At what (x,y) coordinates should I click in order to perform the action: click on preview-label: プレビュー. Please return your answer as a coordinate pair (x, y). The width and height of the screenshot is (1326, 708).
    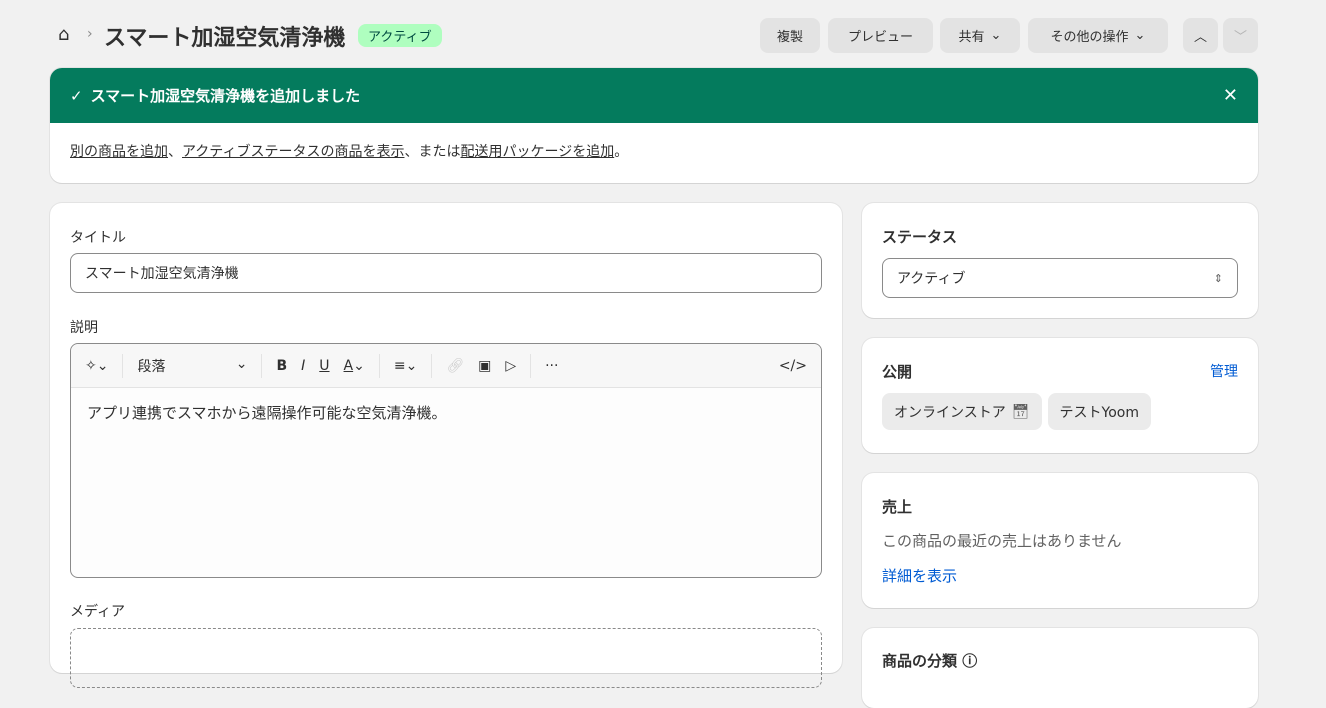
    Looking at the image, I should click on (880, 37).